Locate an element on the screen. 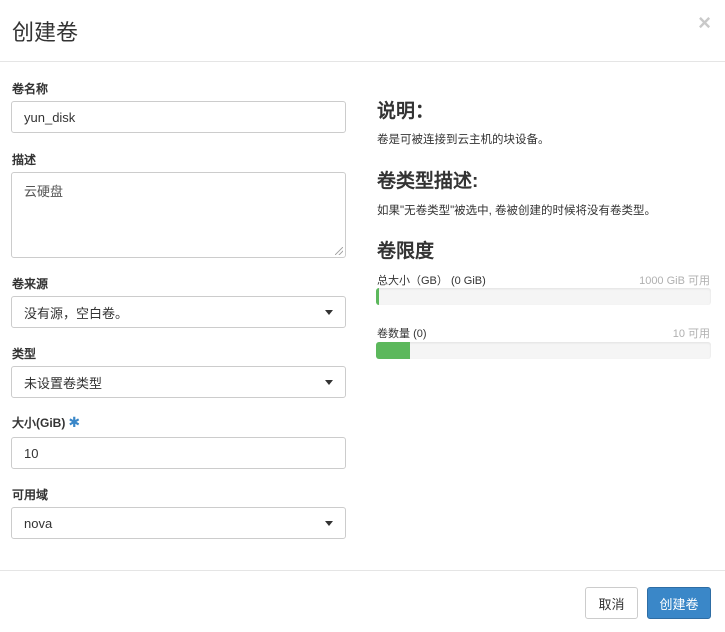  total-size-used: (0 GiB) is located at coordinates (468, 281).